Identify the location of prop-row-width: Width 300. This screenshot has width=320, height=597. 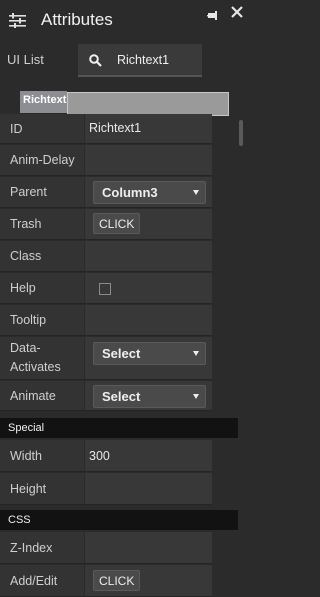
(106, 456).